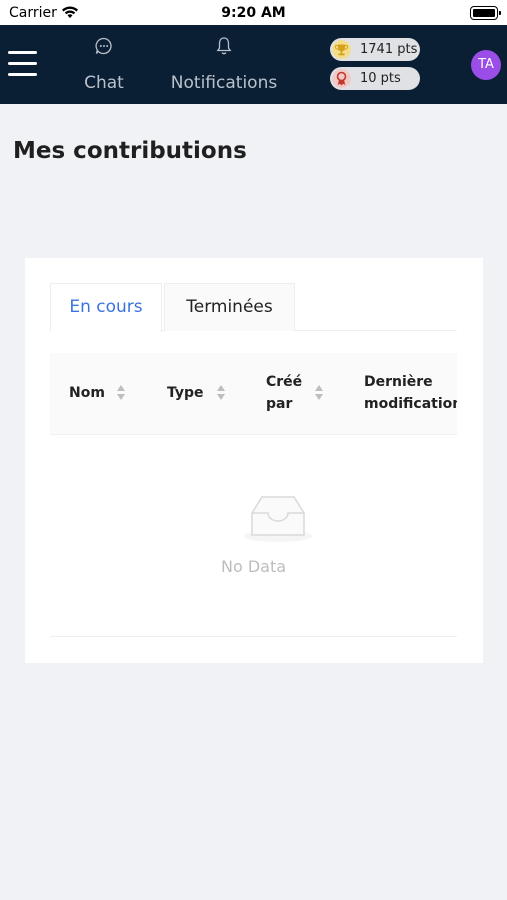 The width and height of the screenshot is (507, 900). I want to click on tab-terminees: Terminées, so click(229, 307).